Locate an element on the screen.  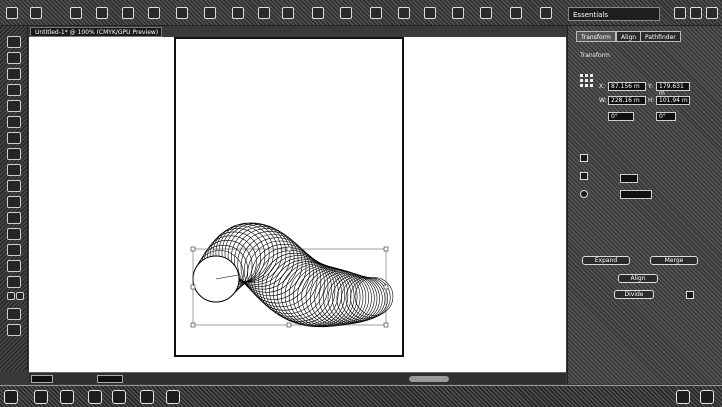
rectangle-tool-icon is located at coordinates (14, 138).